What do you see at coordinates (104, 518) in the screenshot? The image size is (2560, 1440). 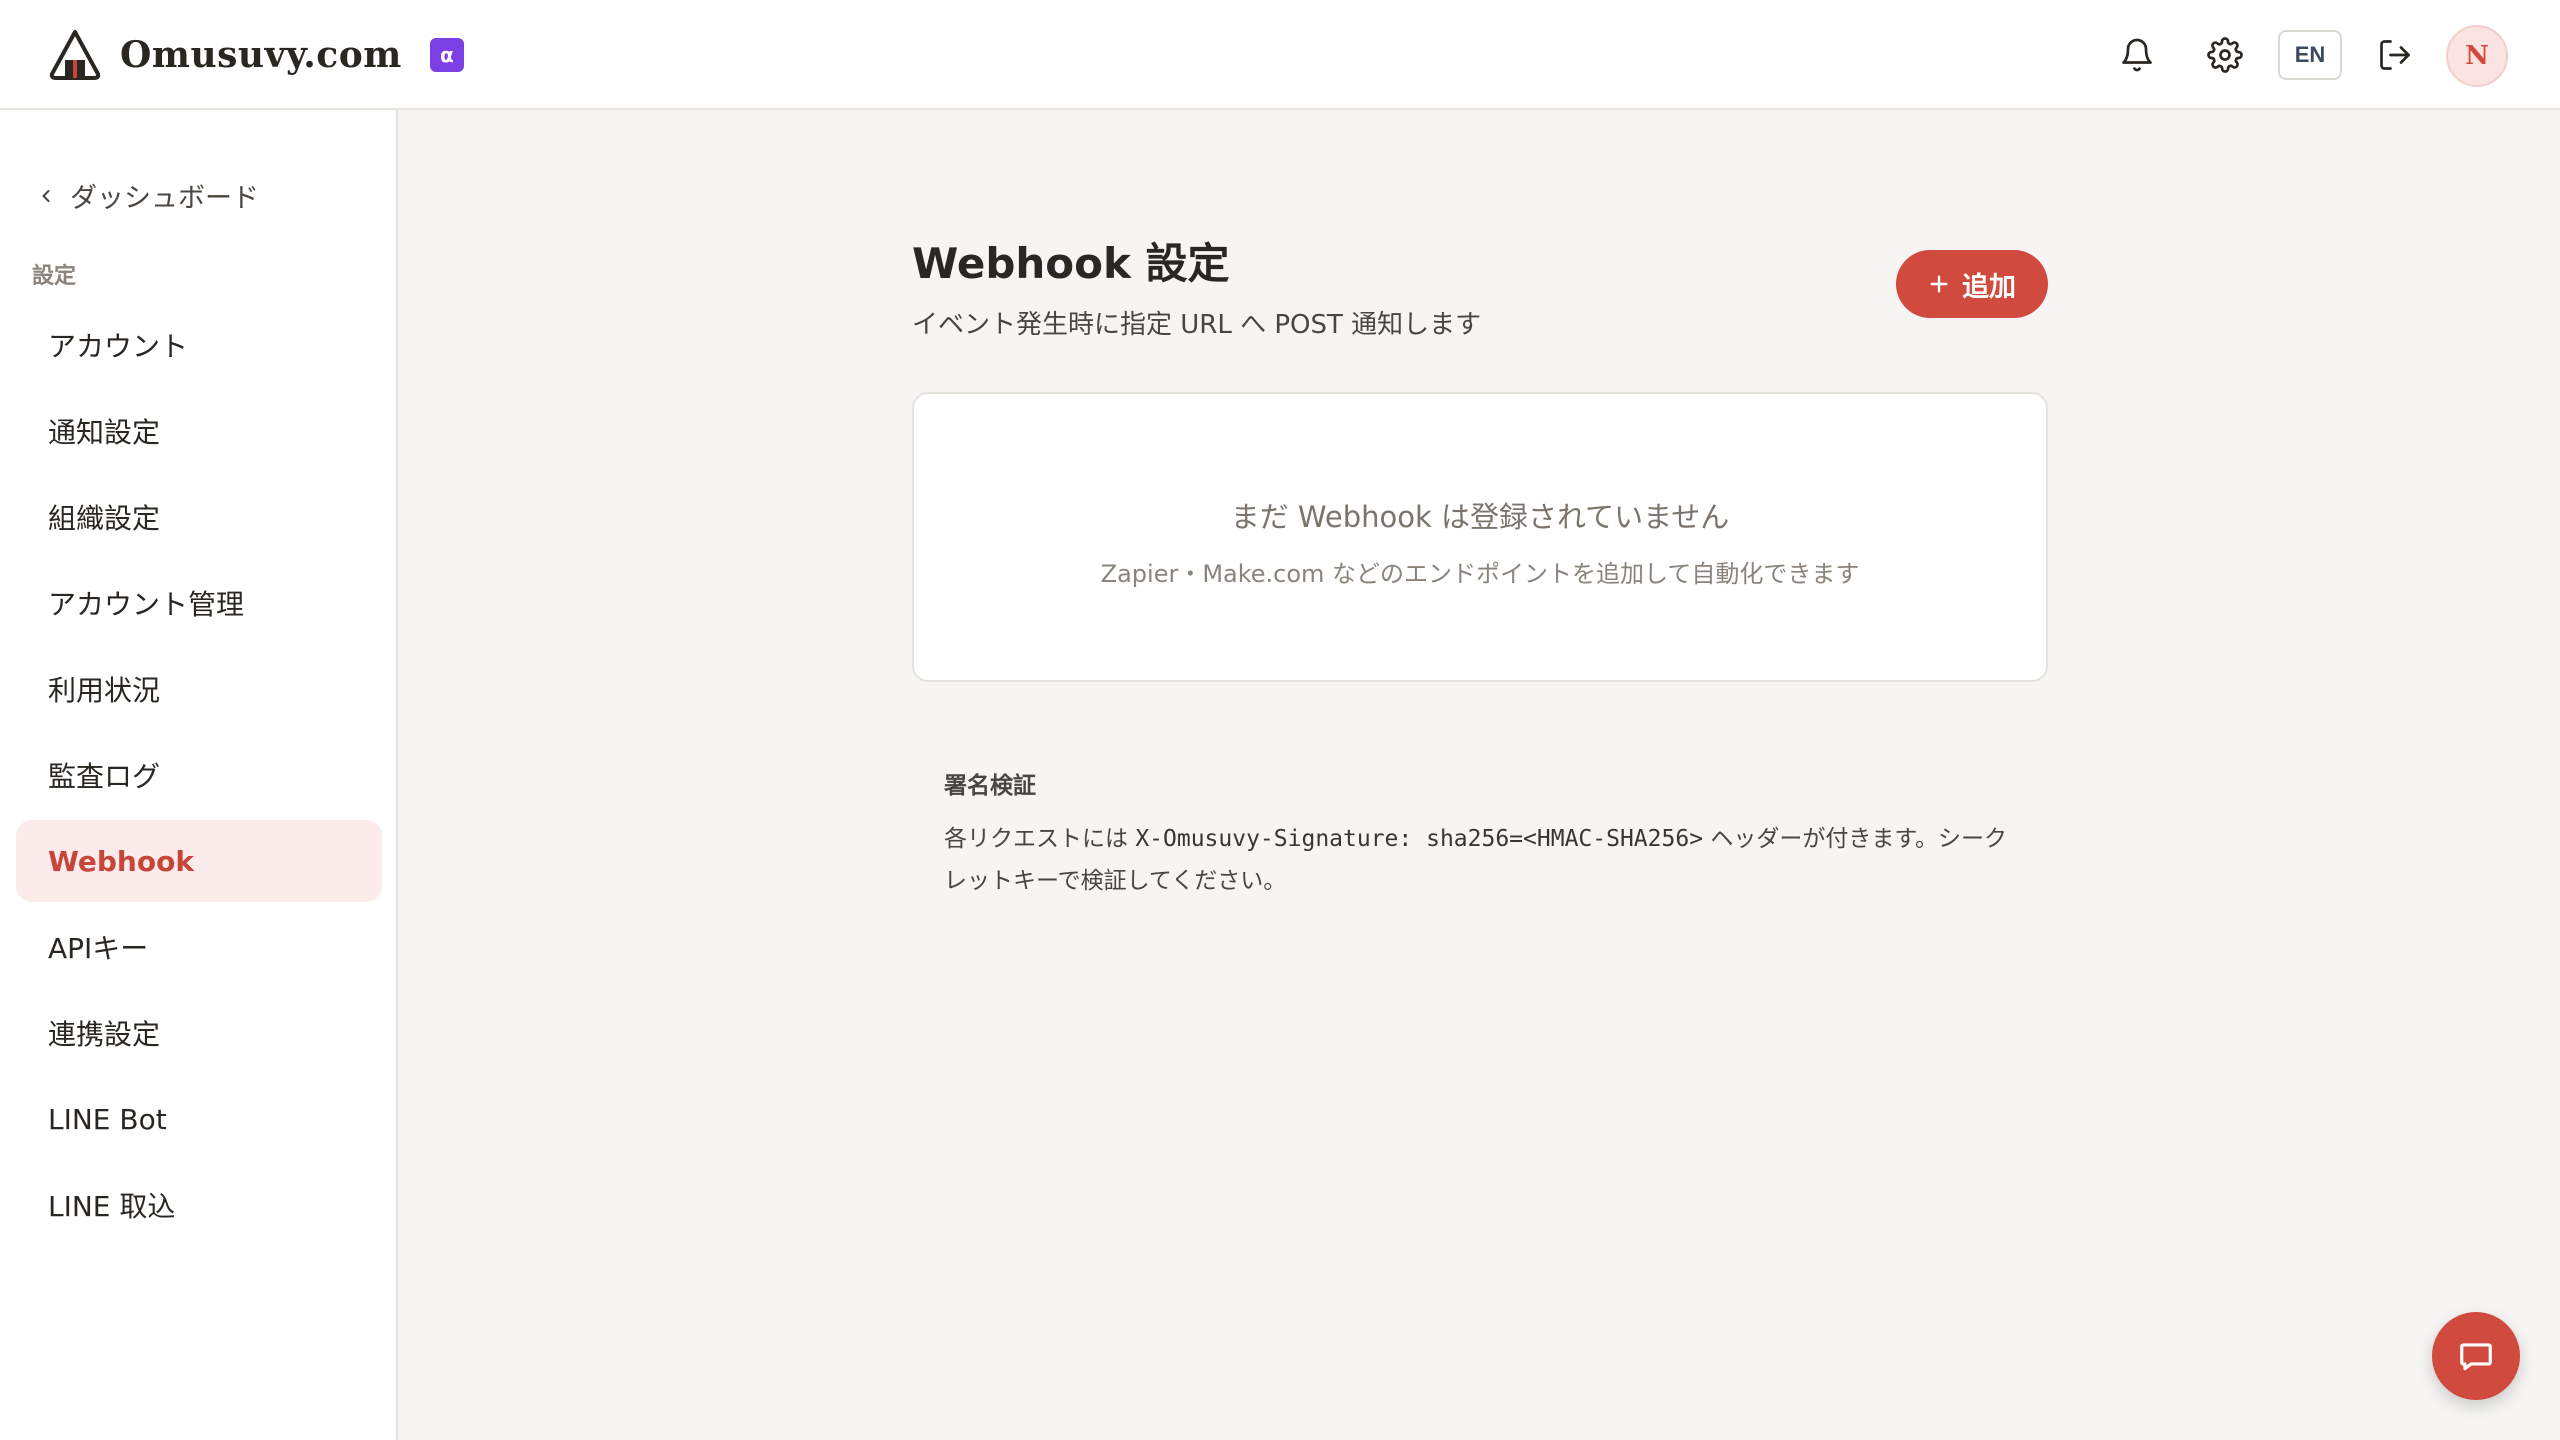 I see `sidebar-item-label: 組織設定` at bounding box center [104, 518].